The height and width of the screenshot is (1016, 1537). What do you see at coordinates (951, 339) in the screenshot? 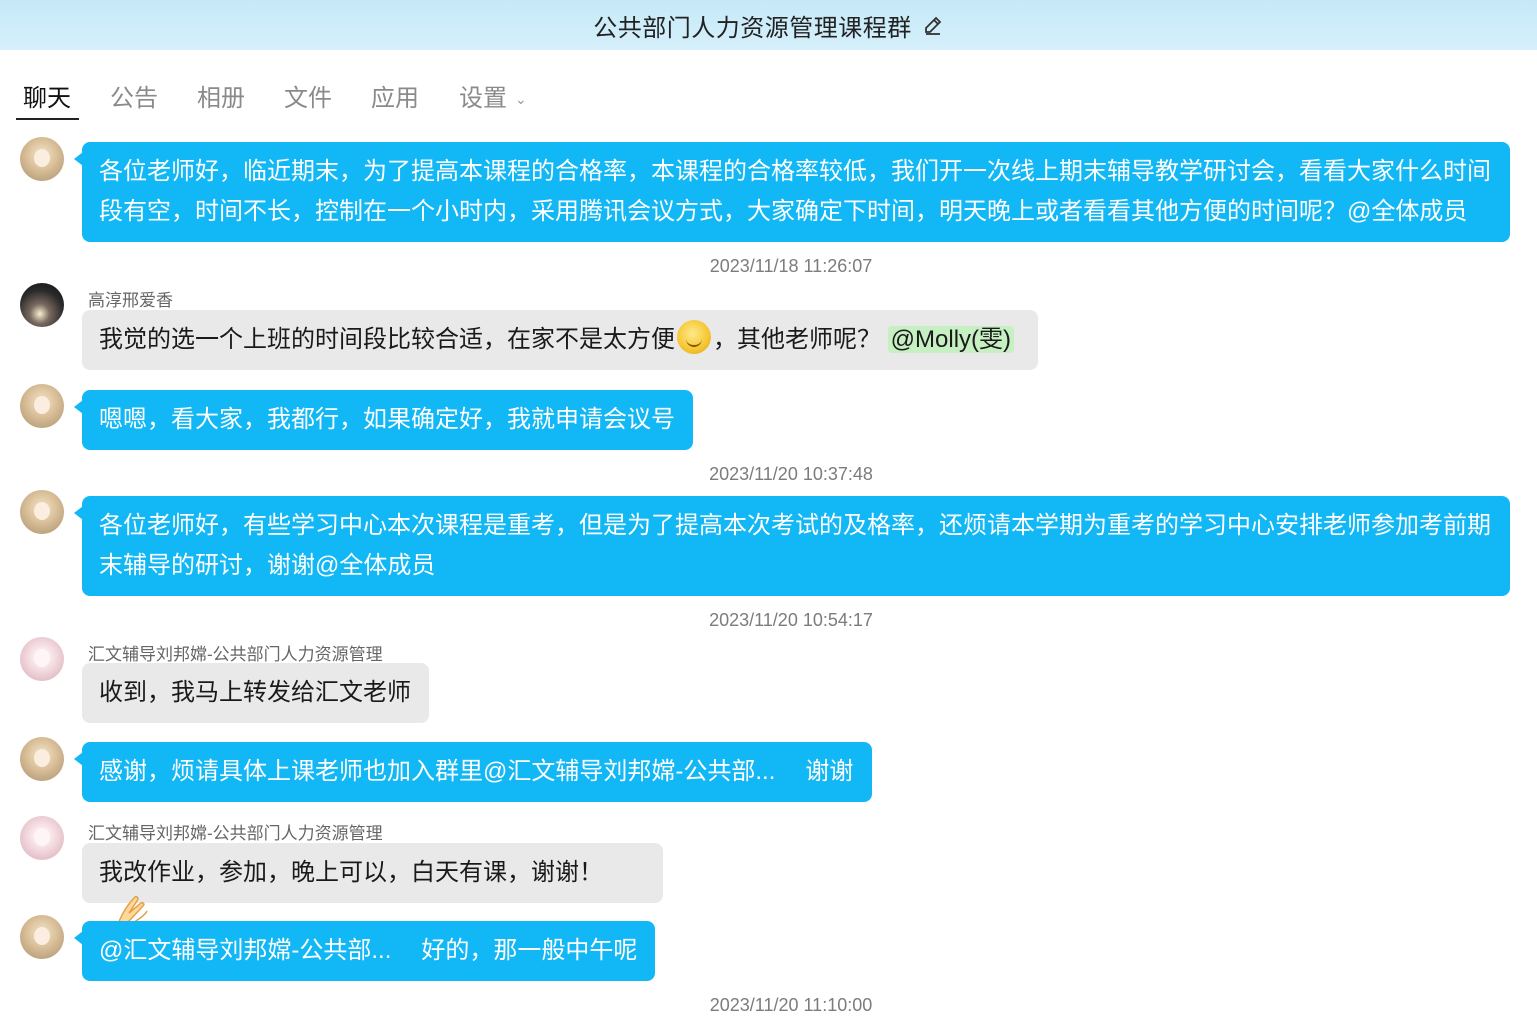
I see `mention-tag: @Molly(雯)` at bounding box center [951, 339].